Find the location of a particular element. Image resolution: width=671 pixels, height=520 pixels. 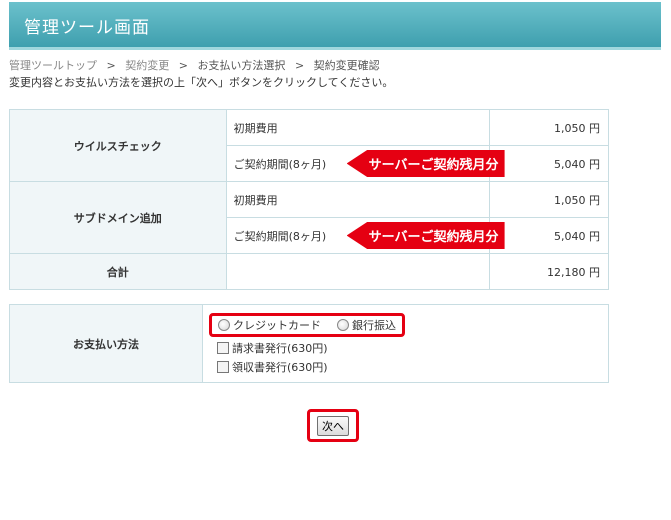

breadcrumb: 管理ツールトップ > 契約変更 > お支払い方法選択 > 契約変更確認 is located at coordinates (194, 65).